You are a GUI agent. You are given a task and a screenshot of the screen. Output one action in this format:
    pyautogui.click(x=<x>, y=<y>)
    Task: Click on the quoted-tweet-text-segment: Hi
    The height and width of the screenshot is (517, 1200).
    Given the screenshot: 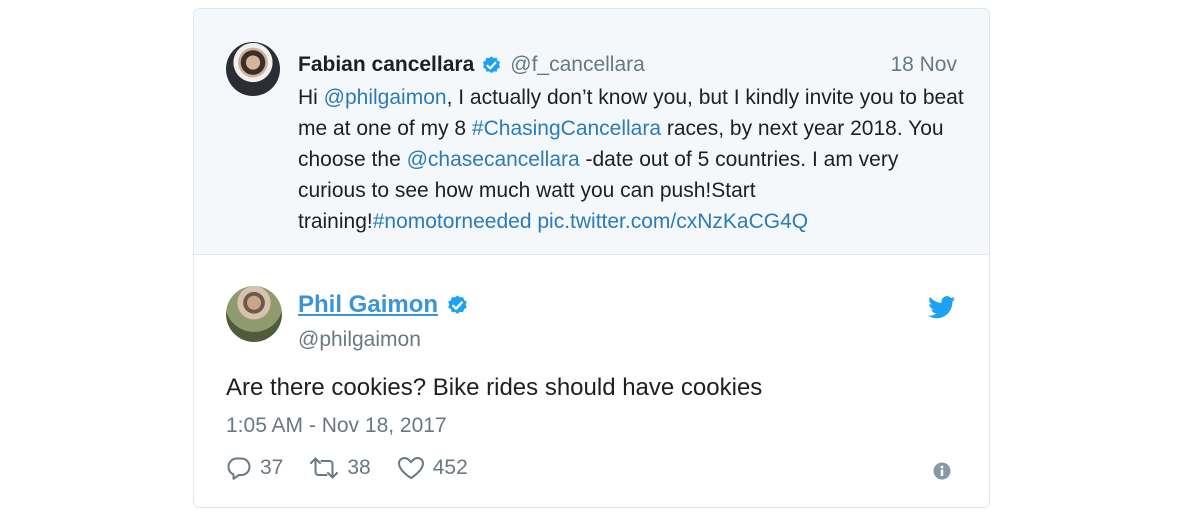 What is the action you would take?
    pyautogui.click(x=311, y=97)
    